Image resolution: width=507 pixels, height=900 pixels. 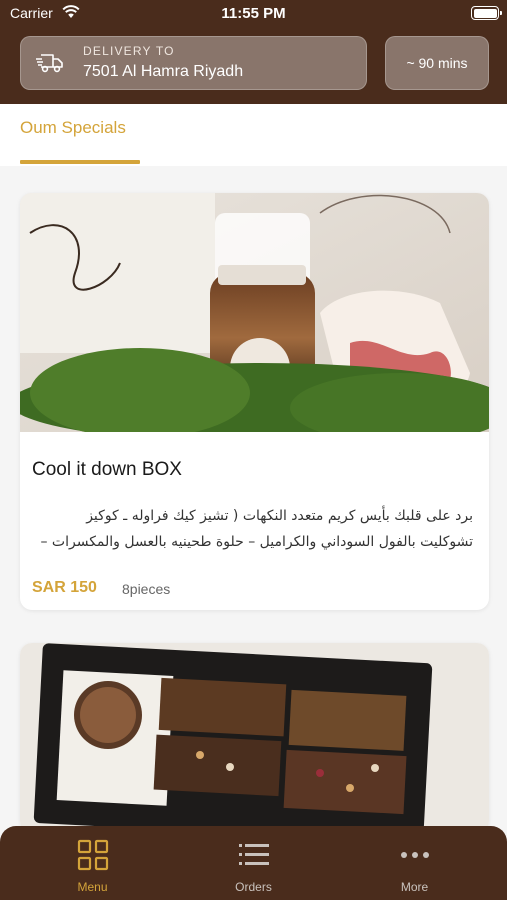 I want to click on status-time: 11:55 PM, so click(x=253, y=13).